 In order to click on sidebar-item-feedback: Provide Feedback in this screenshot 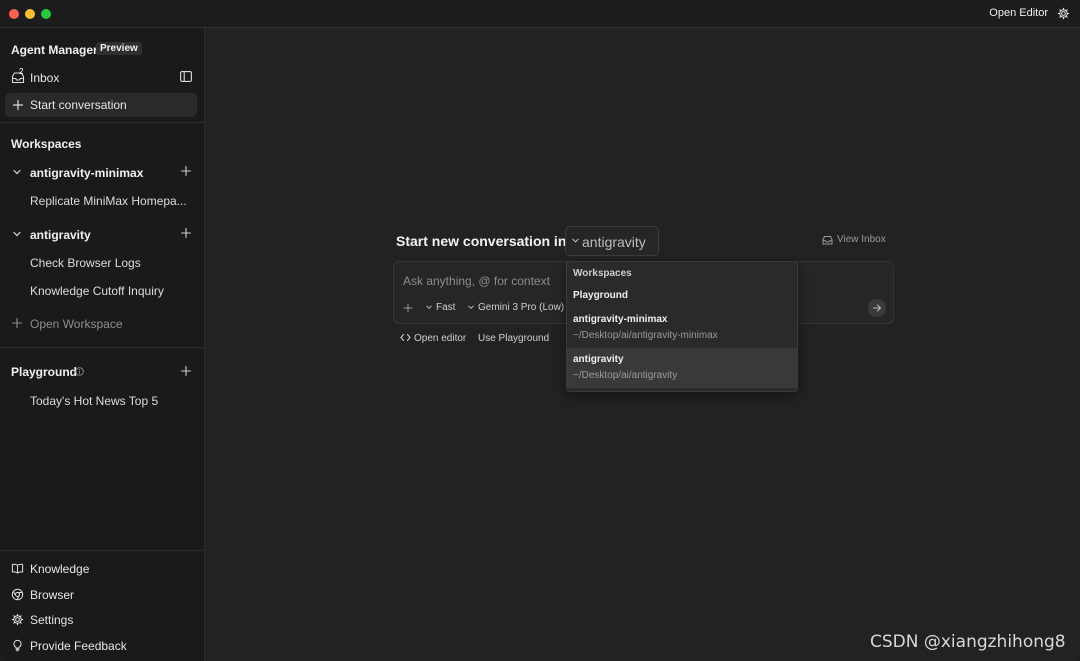, I will do `click(102, 646)`.